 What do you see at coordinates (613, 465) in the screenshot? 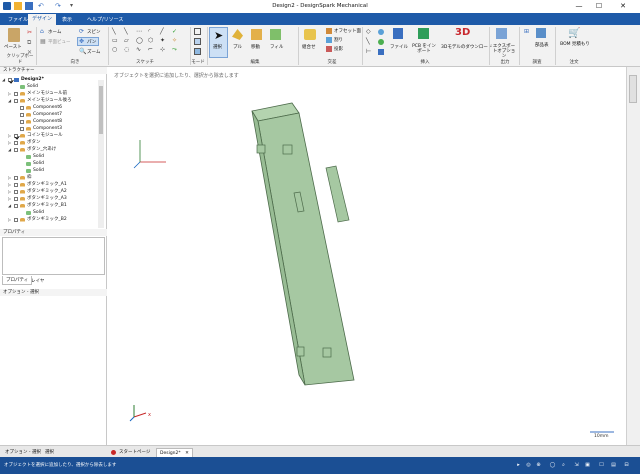
I see `status-settings-icon: ▤` at bounding box center [613, 465].